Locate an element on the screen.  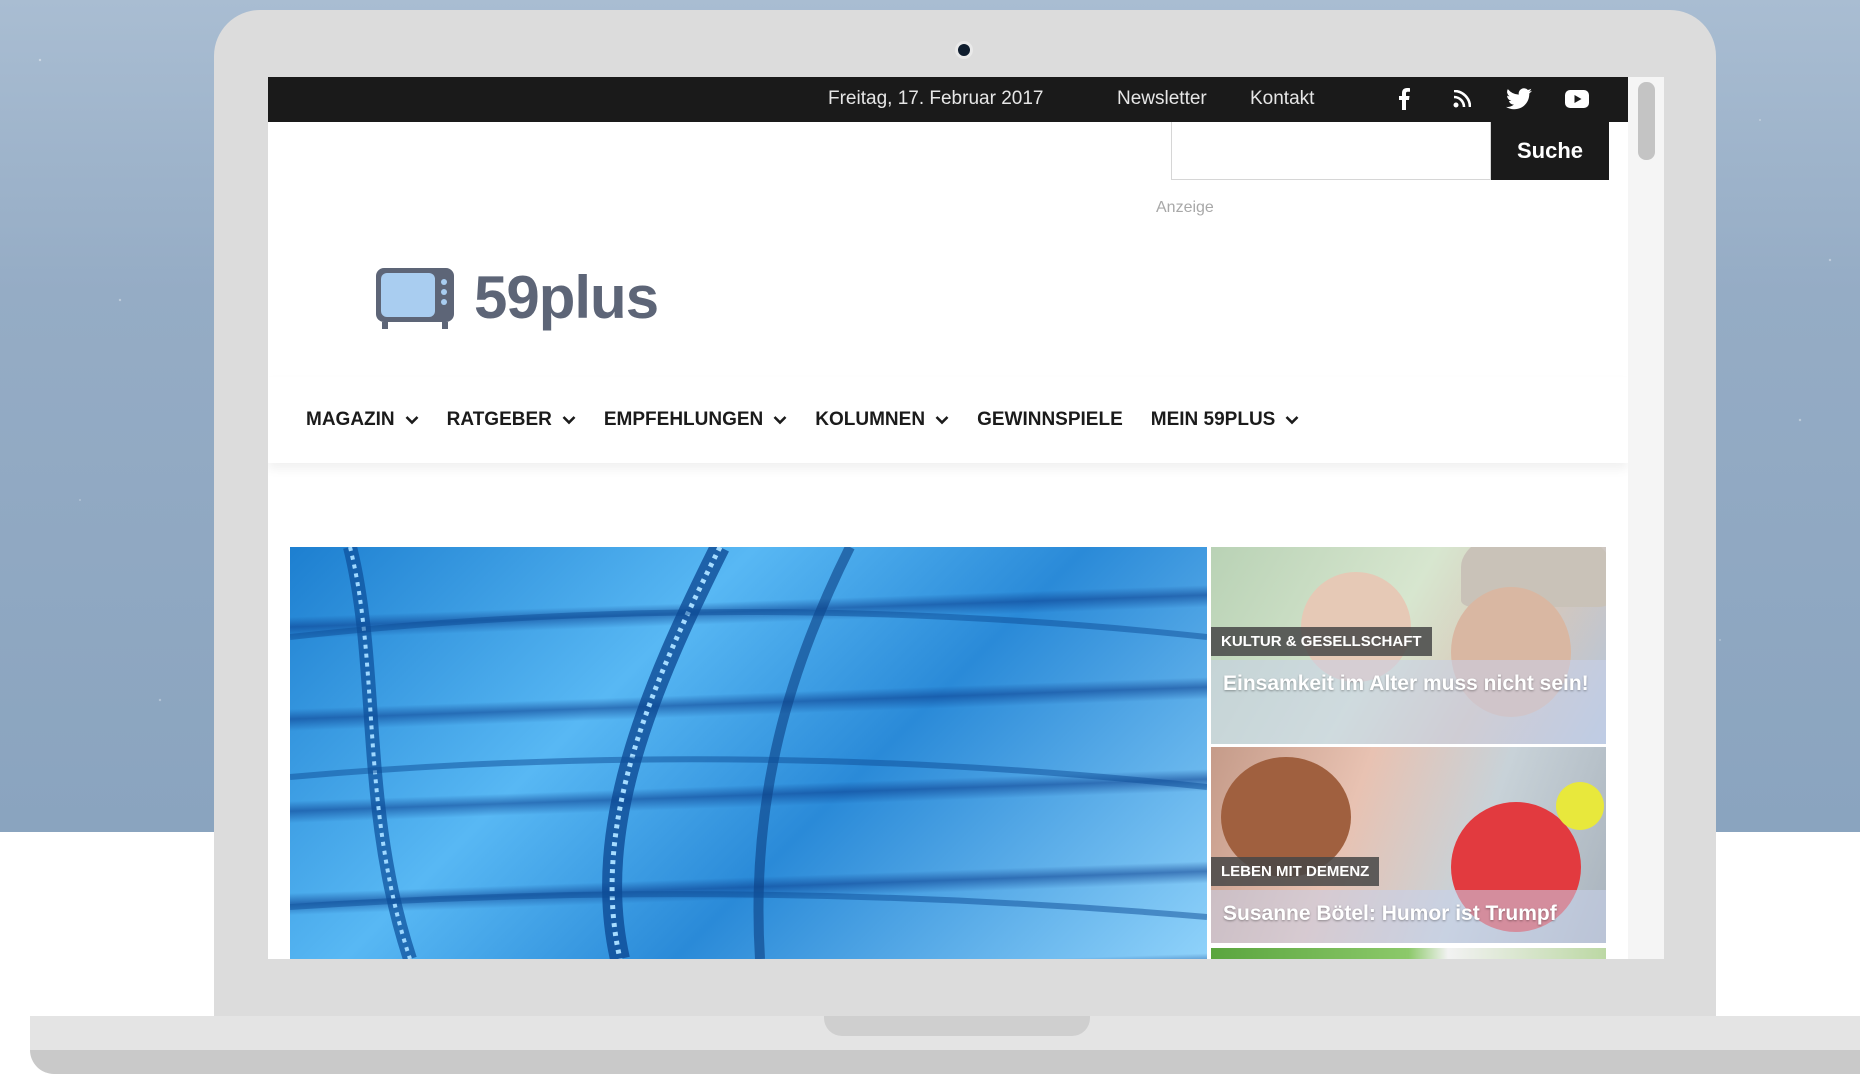
webcam-icon is located at coordinates (964, 50).